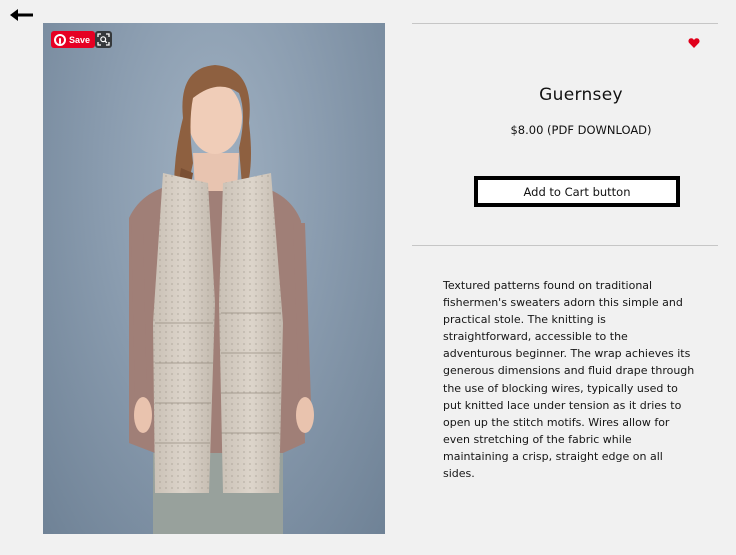 The image size is (736, 555). What do you see at coordinates (581, 95) in the screenshot?
I see `product-title: Guernsey` at bounding box center [581, 95].